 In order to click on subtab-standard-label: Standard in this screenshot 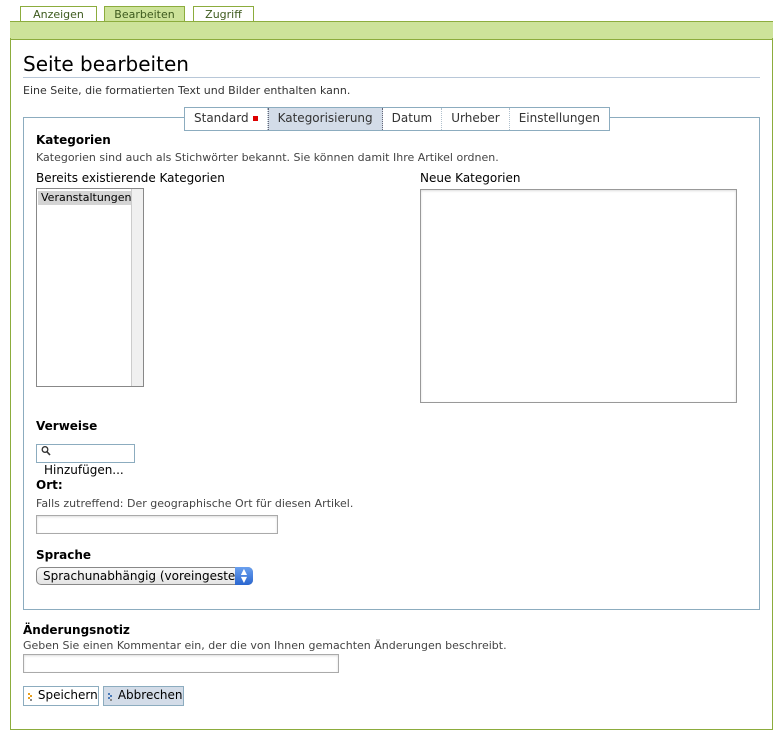, I will do `click(221, 118)`.